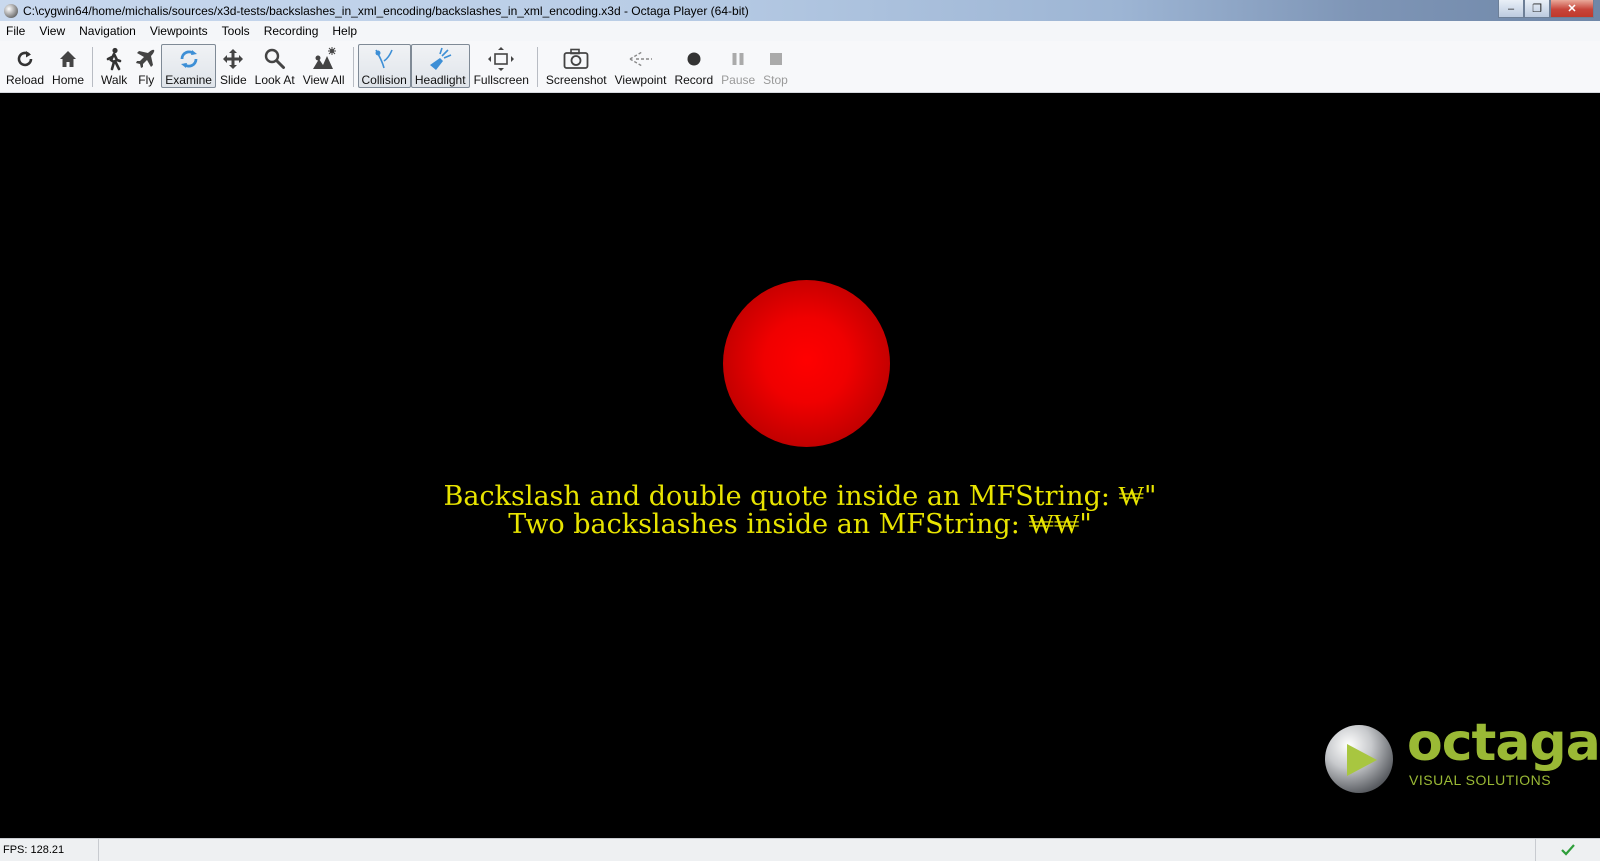  Describe the element at coordinates (25, 59) in the screenshot. I see `reload-icon` at that location.